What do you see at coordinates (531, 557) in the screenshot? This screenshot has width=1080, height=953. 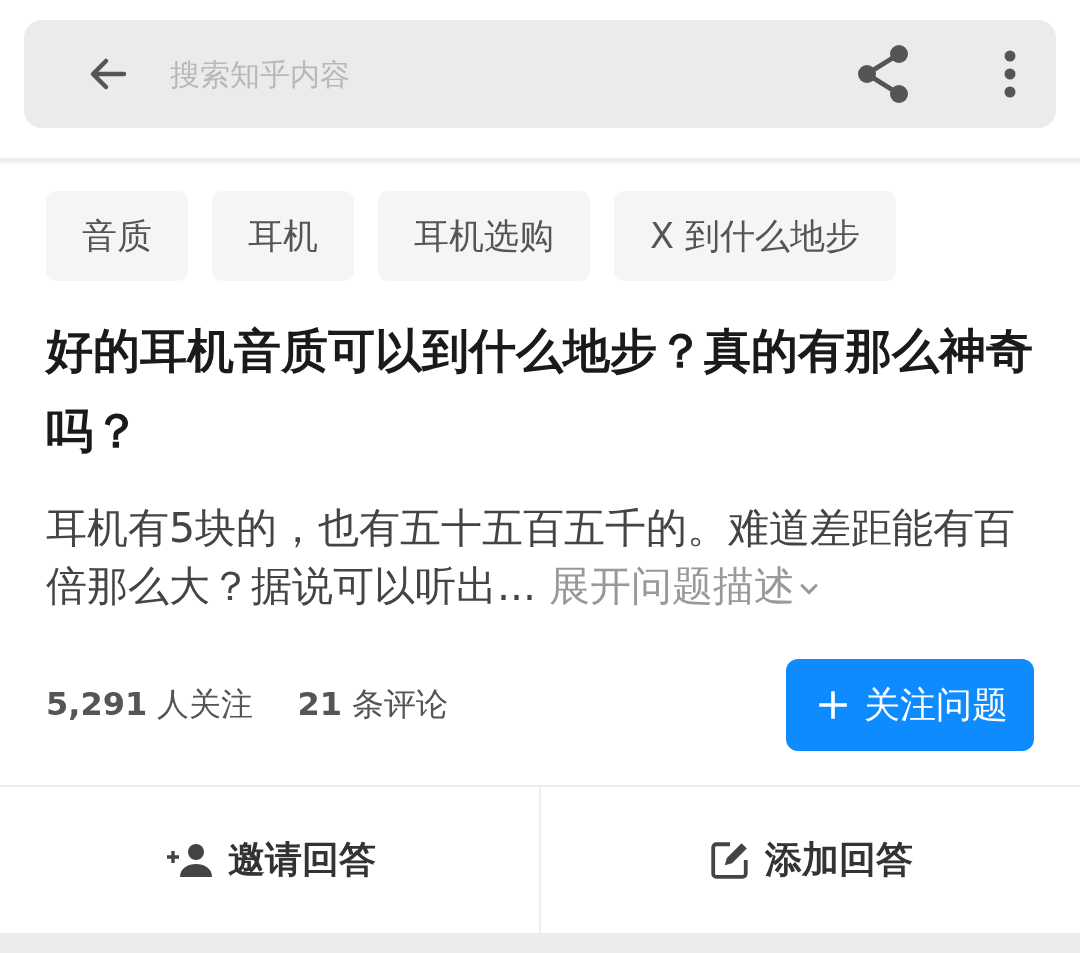 I see `question-excerpt: 耳机有5块的，也有五十五百五千的。难道差距能有百倍那么大？据说可以听出... 展开问题描述` at bounding box center [531, 557].